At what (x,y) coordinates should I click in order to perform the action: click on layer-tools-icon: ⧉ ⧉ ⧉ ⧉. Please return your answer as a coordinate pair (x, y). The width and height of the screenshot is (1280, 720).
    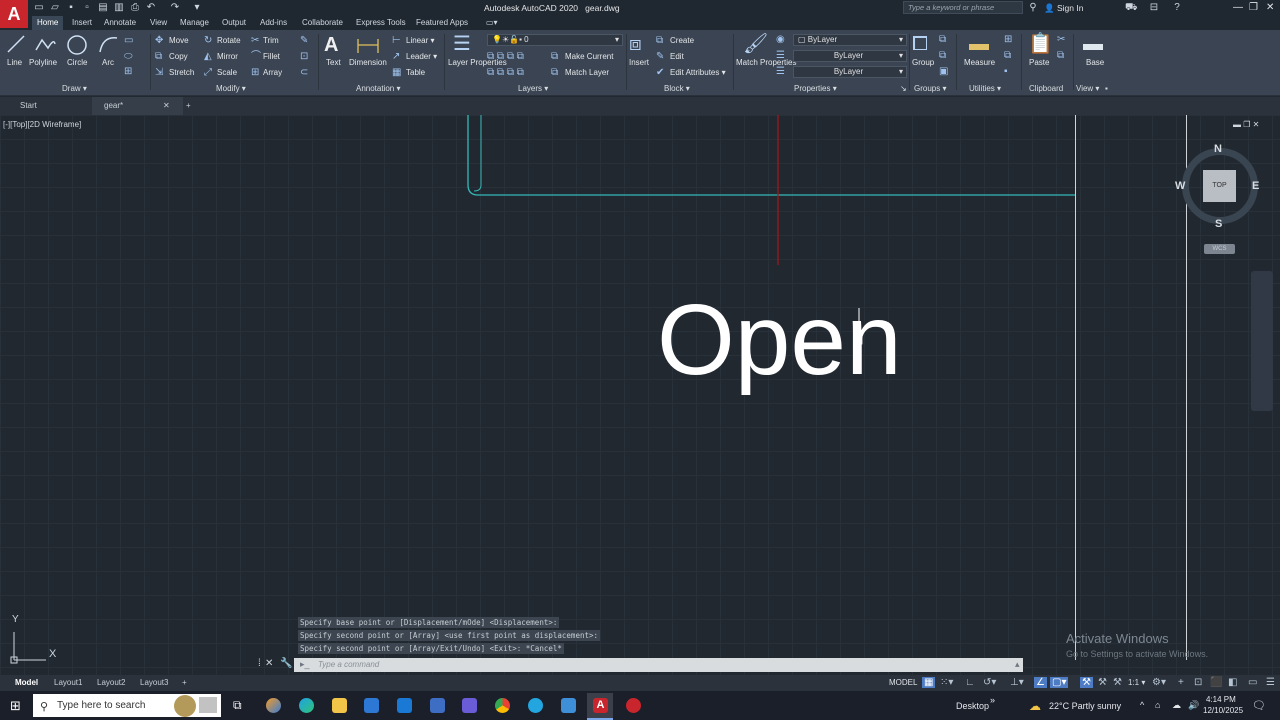
    Looking at the image, I should click on (505, 57).